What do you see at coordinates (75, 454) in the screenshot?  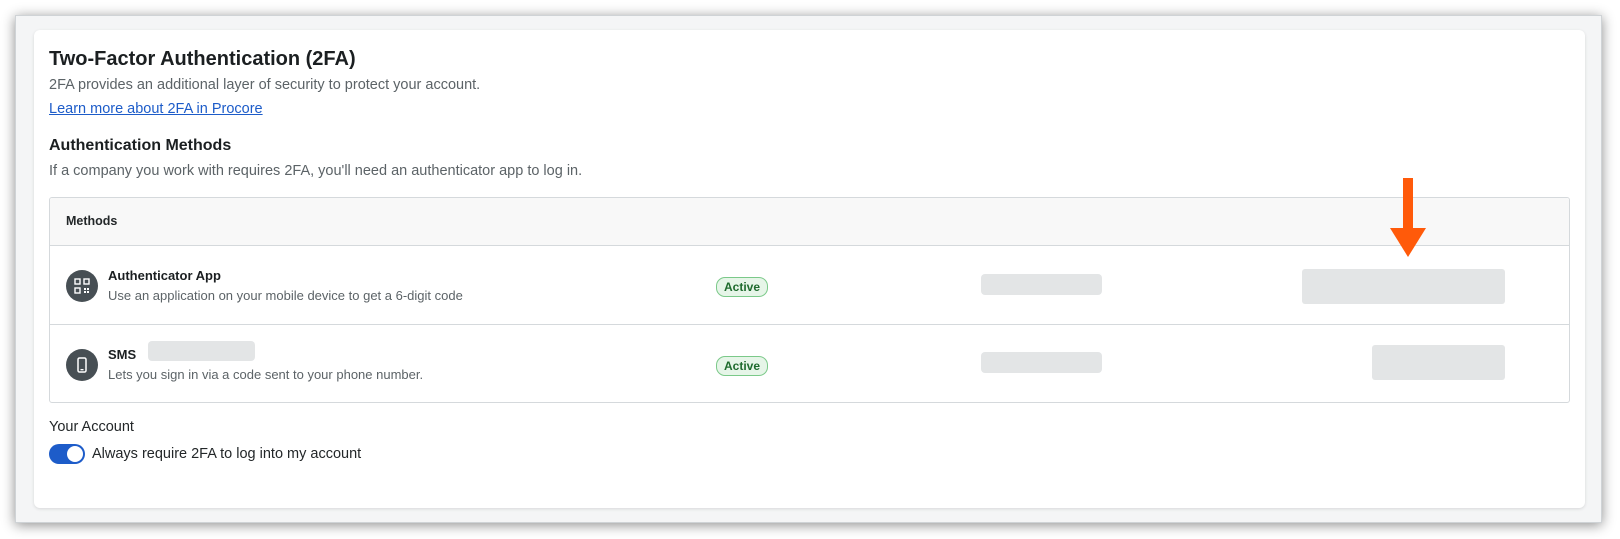 I see `toggle-knob` at bounding box center [75, 454].